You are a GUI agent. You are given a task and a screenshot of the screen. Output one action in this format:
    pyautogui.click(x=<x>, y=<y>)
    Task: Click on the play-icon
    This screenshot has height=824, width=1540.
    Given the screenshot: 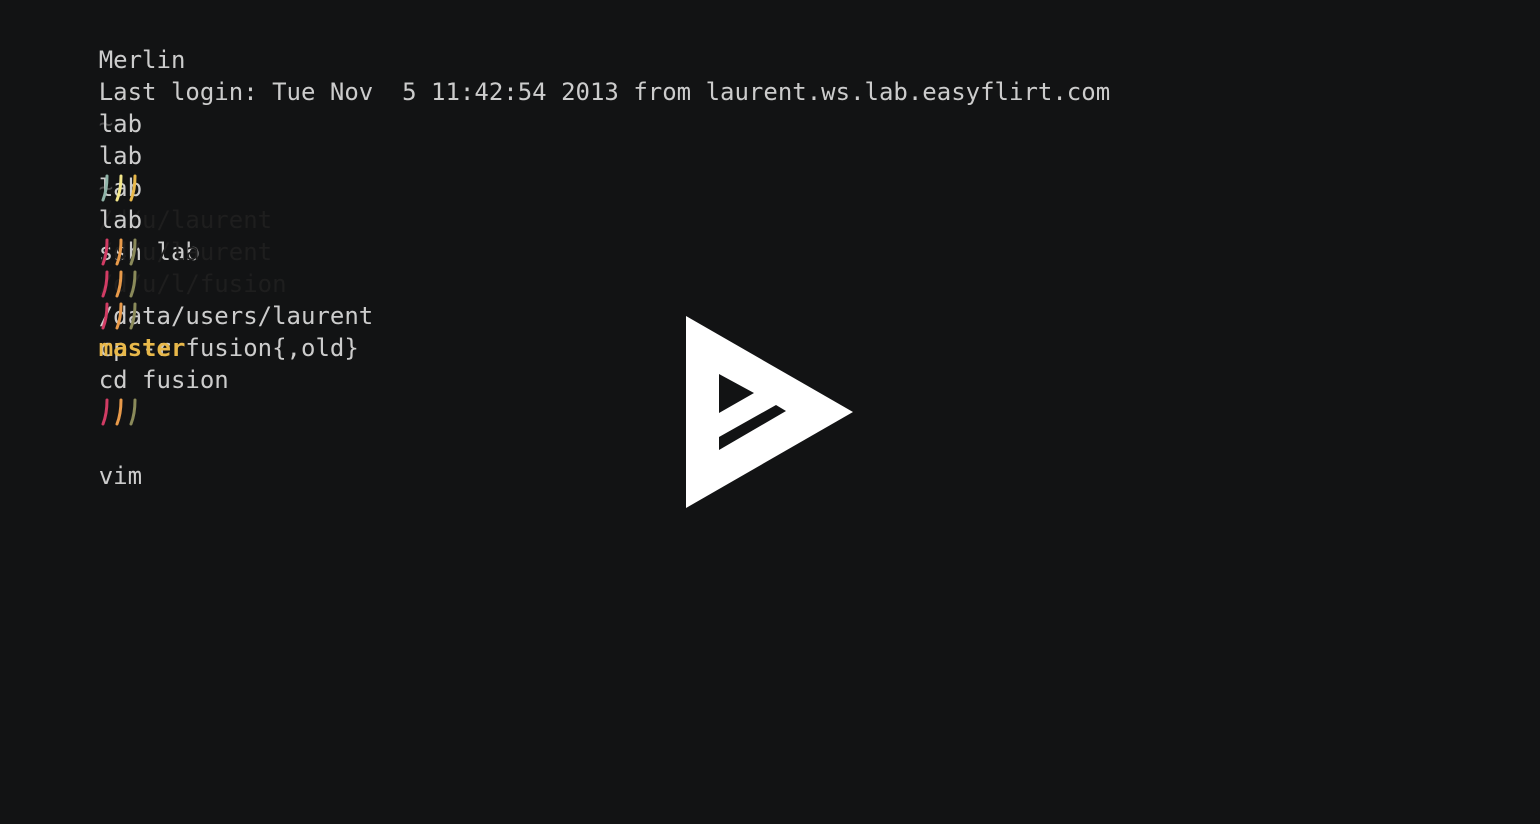 What is the action you would take?
    pyautogui.click(x=769, y=412)
    